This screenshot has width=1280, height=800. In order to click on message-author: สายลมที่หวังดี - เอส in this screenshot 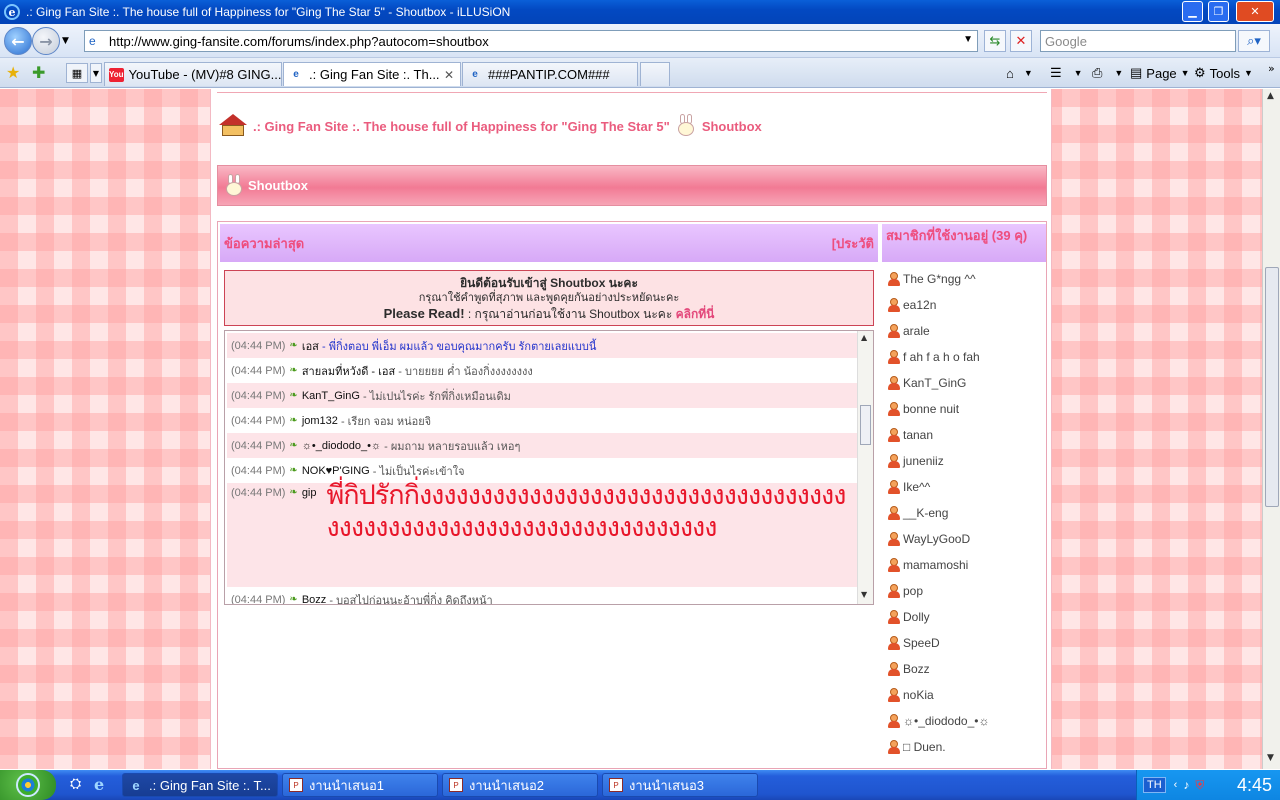, I will do `click(348, 371)`.